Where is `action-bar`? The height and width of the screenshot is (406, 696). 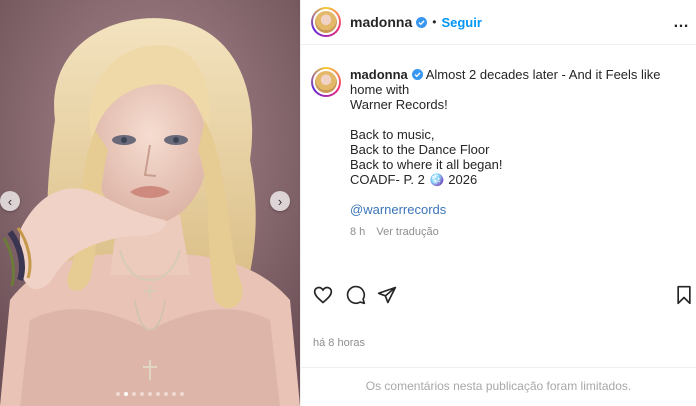 action-bar is located at coordinates (503, 296).